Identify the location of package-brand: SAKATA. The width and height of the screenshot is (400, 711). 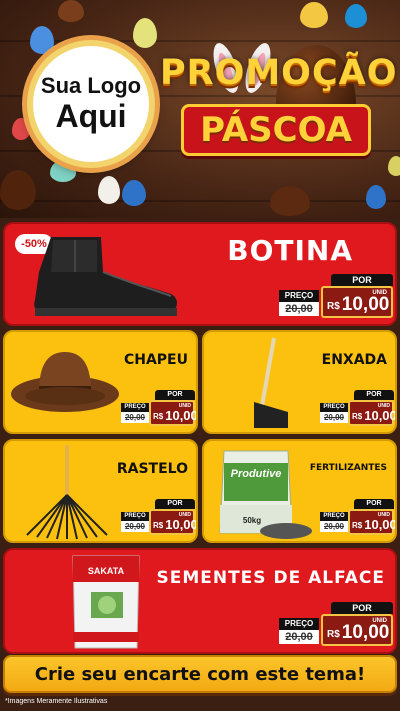
(106, 571).